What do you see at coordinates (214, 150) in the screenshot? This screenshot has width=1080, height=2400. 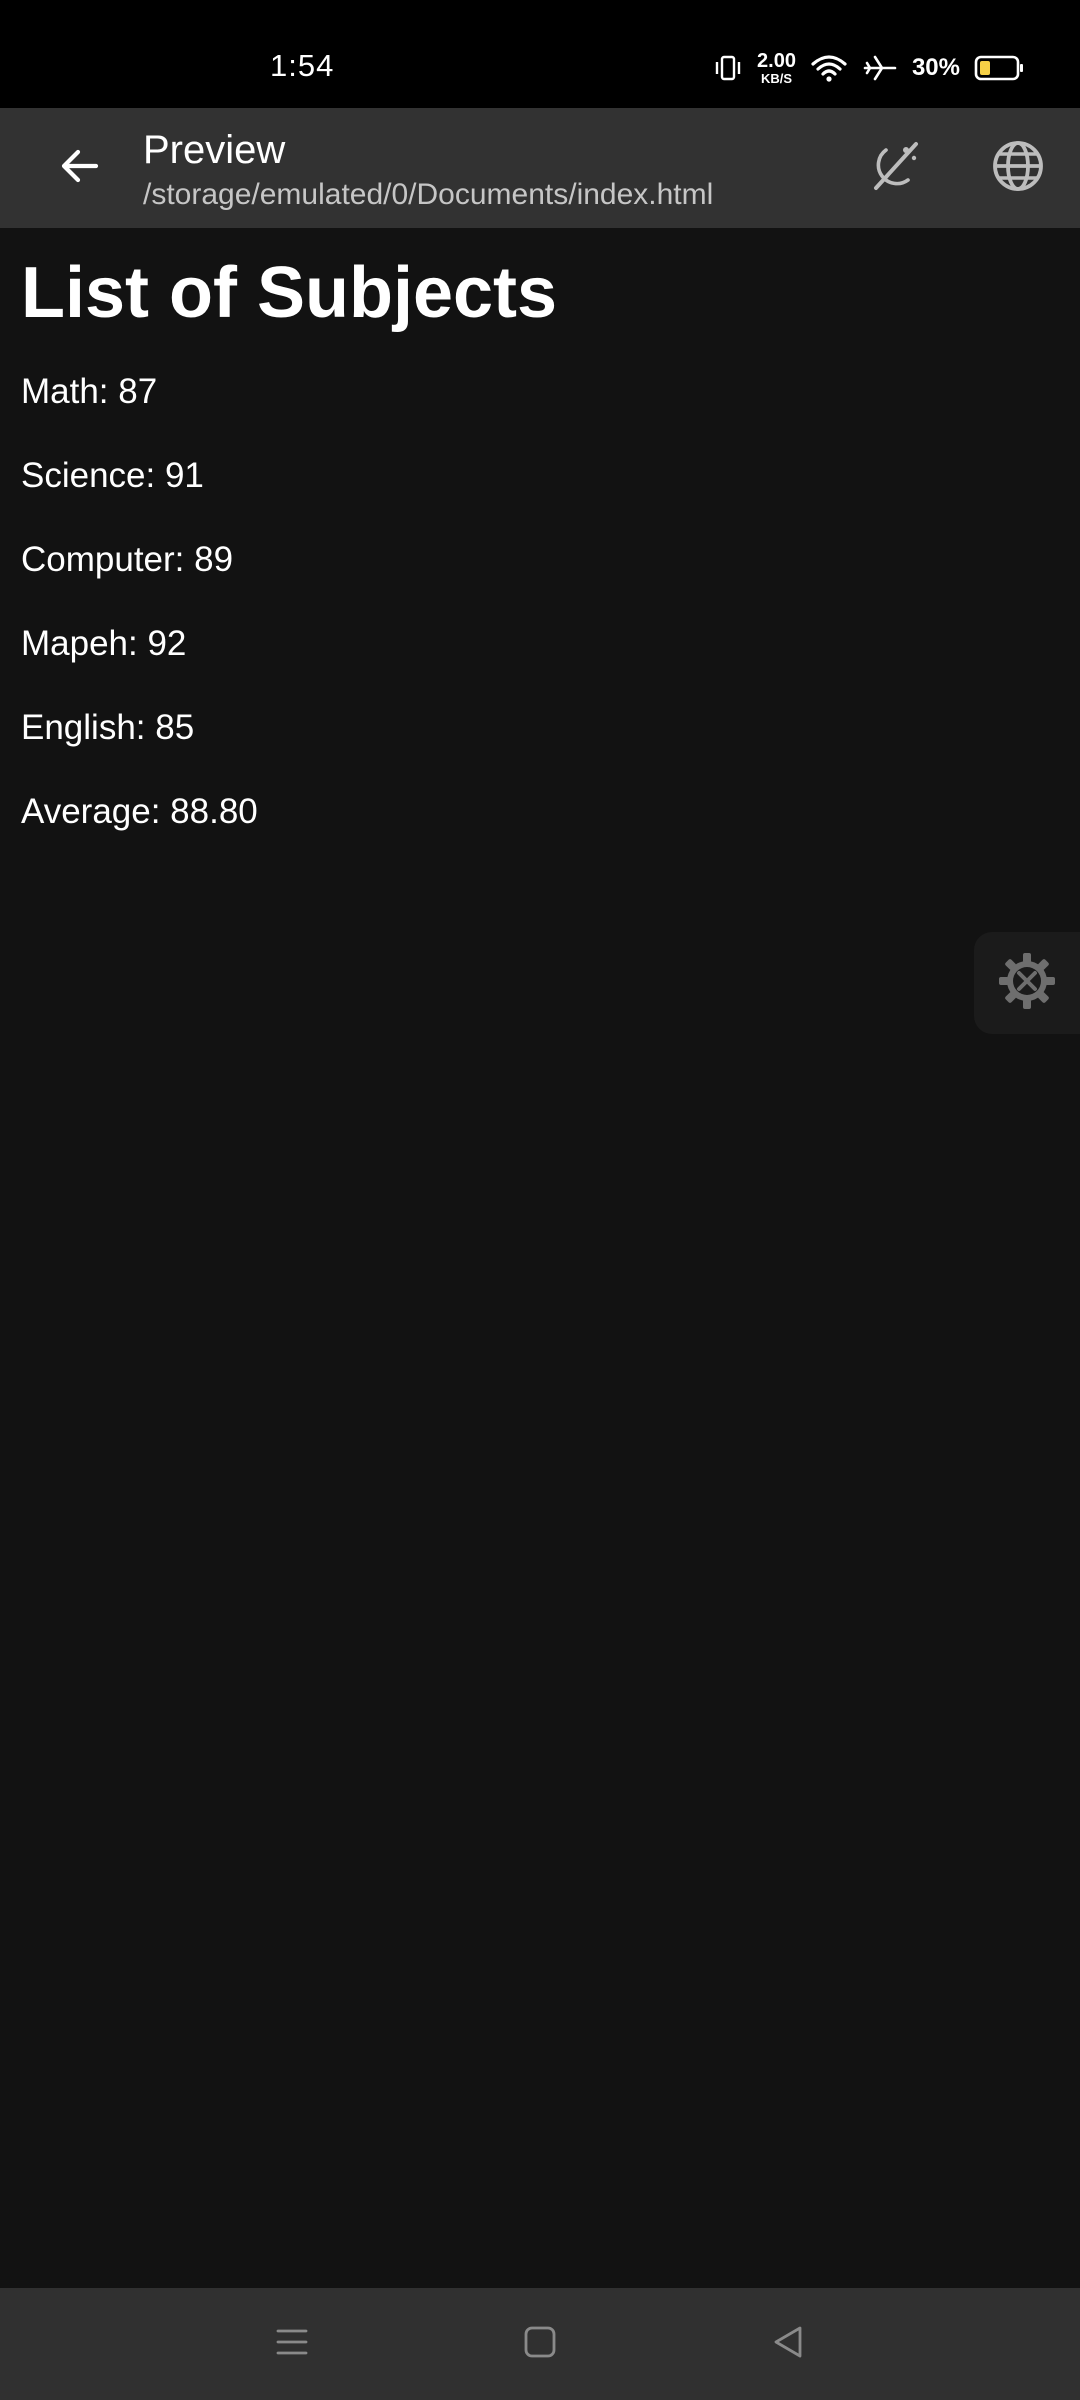 I see `page-title: Preview` at bounding box center [214, 150].